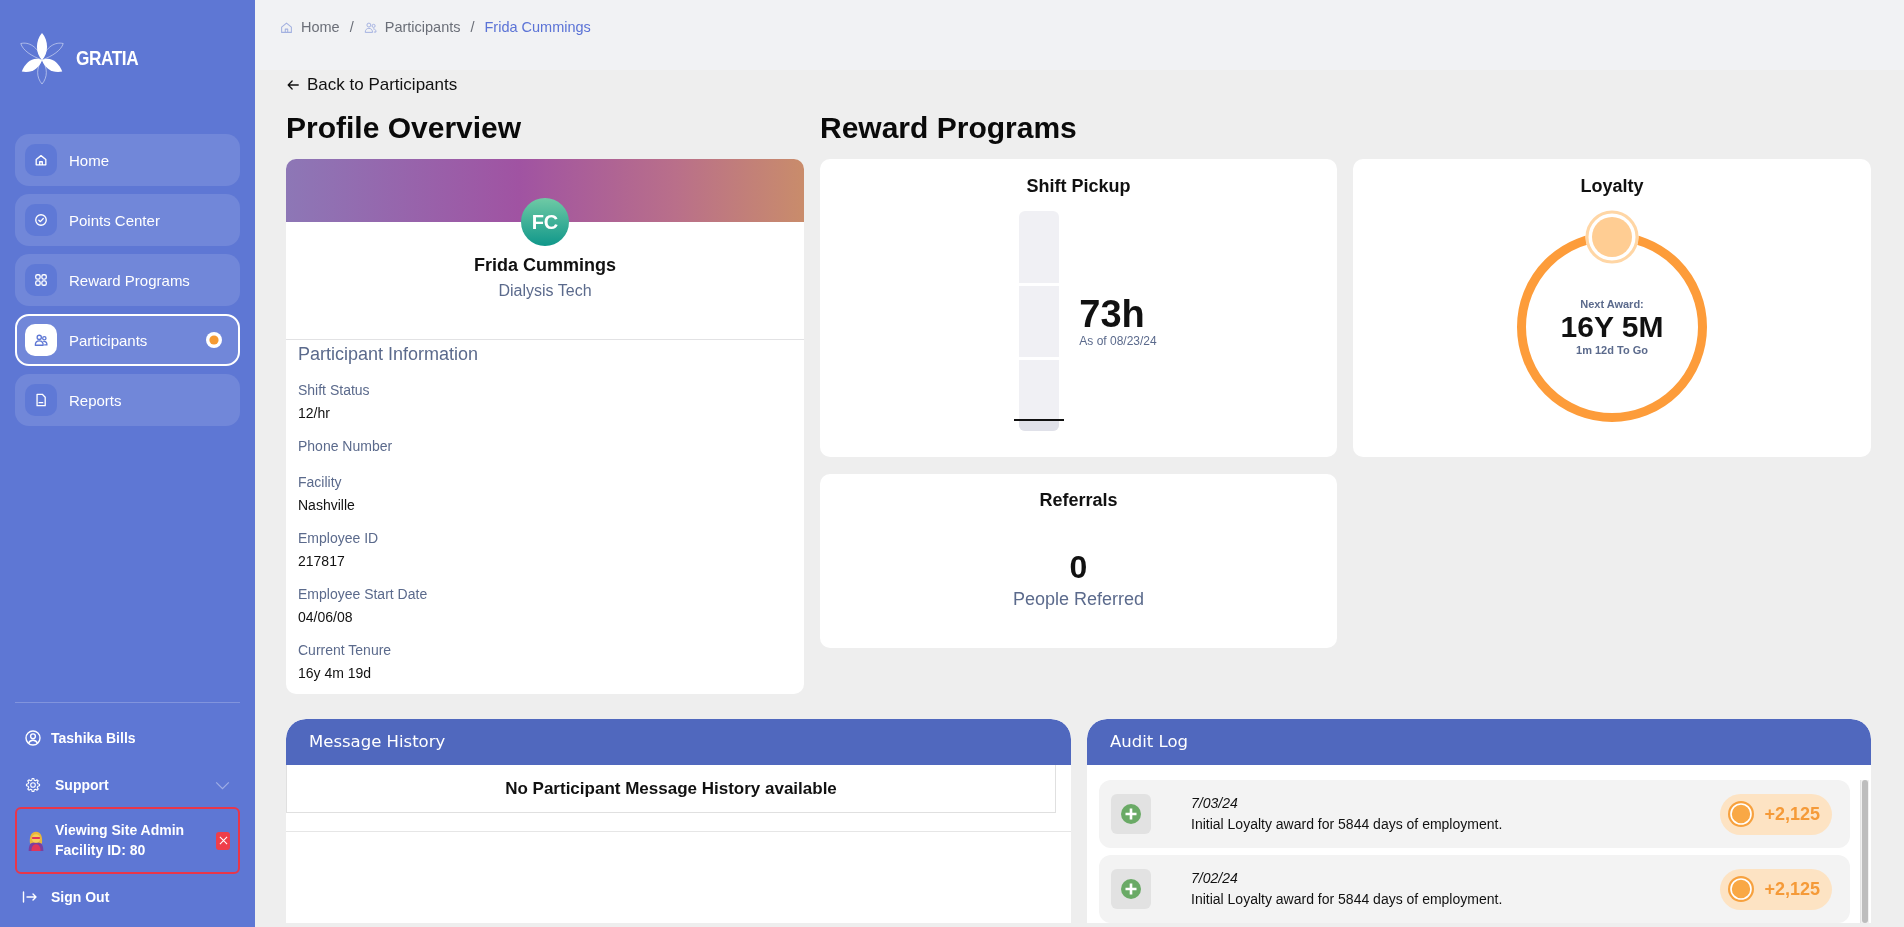 This screenshot has width=1904, height=927. What do you see at coordinates (335, 673) in the screenshot?
I see `field-value: 16y 4m 19d` at bounding box center [335, 673].